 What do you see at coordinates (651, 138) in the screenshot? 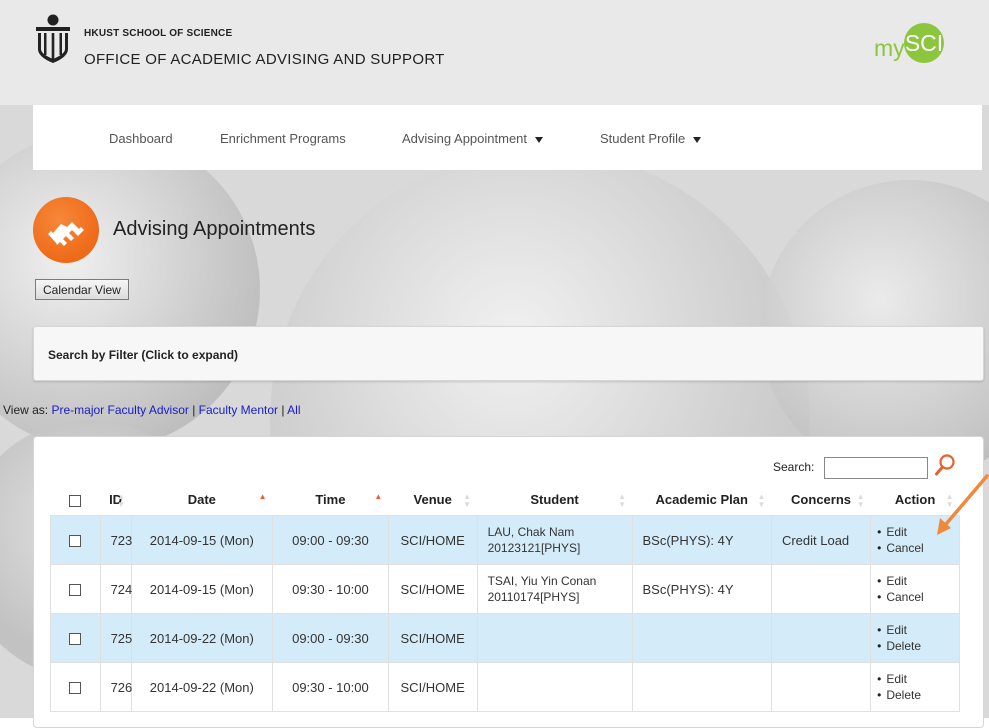
I see `nav-item-student-profile: Student Profile` at bounding box center [651, 138].